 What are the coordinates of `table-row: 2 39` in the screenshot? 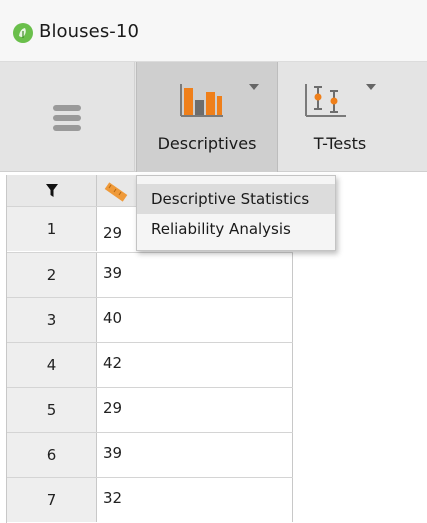 It's located at (150, 275).